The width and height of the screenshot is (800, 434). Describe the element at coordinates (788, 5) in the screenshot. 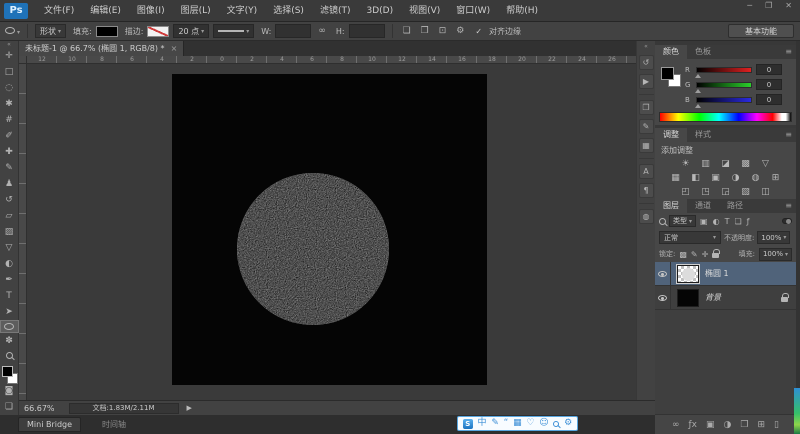

I see `close-button: ✕` at that location.